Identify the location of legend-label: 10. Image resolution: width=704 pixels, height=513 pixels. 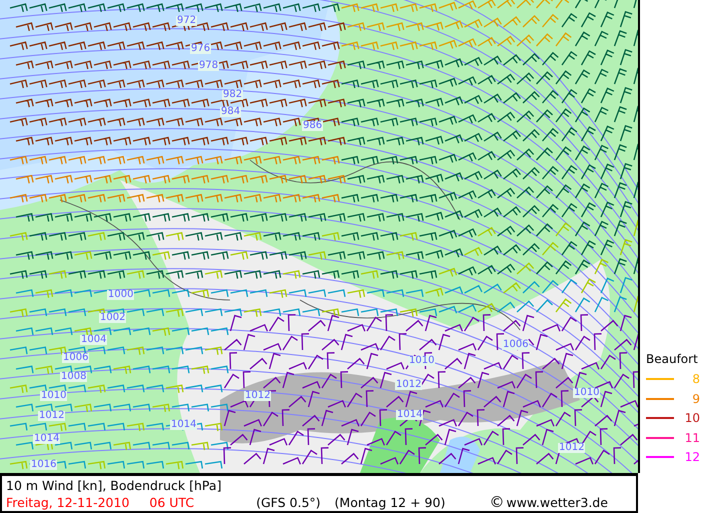
(692, 418).